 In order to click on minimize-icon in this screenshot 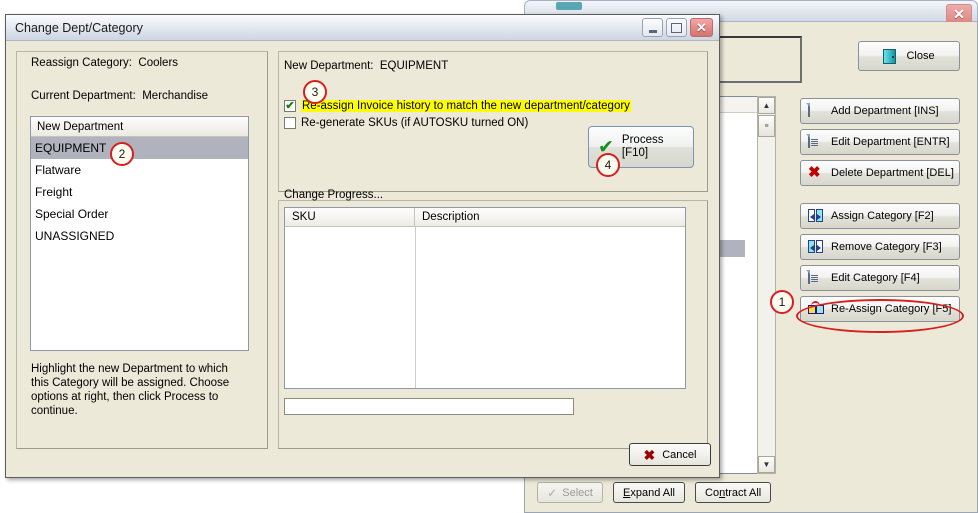, I will do `click(652, 27)`.